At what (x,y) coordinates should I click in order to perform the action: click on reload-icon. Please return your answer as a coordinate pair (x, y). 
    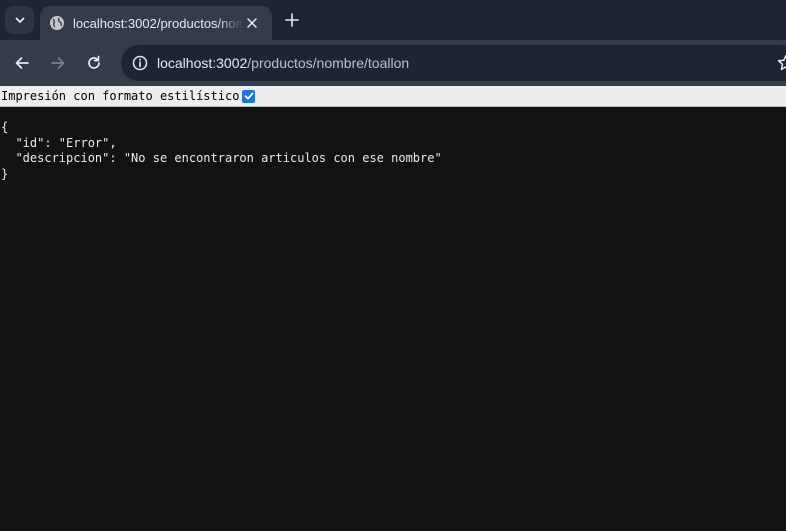
    Looking at the image, I should click on (94, 62).